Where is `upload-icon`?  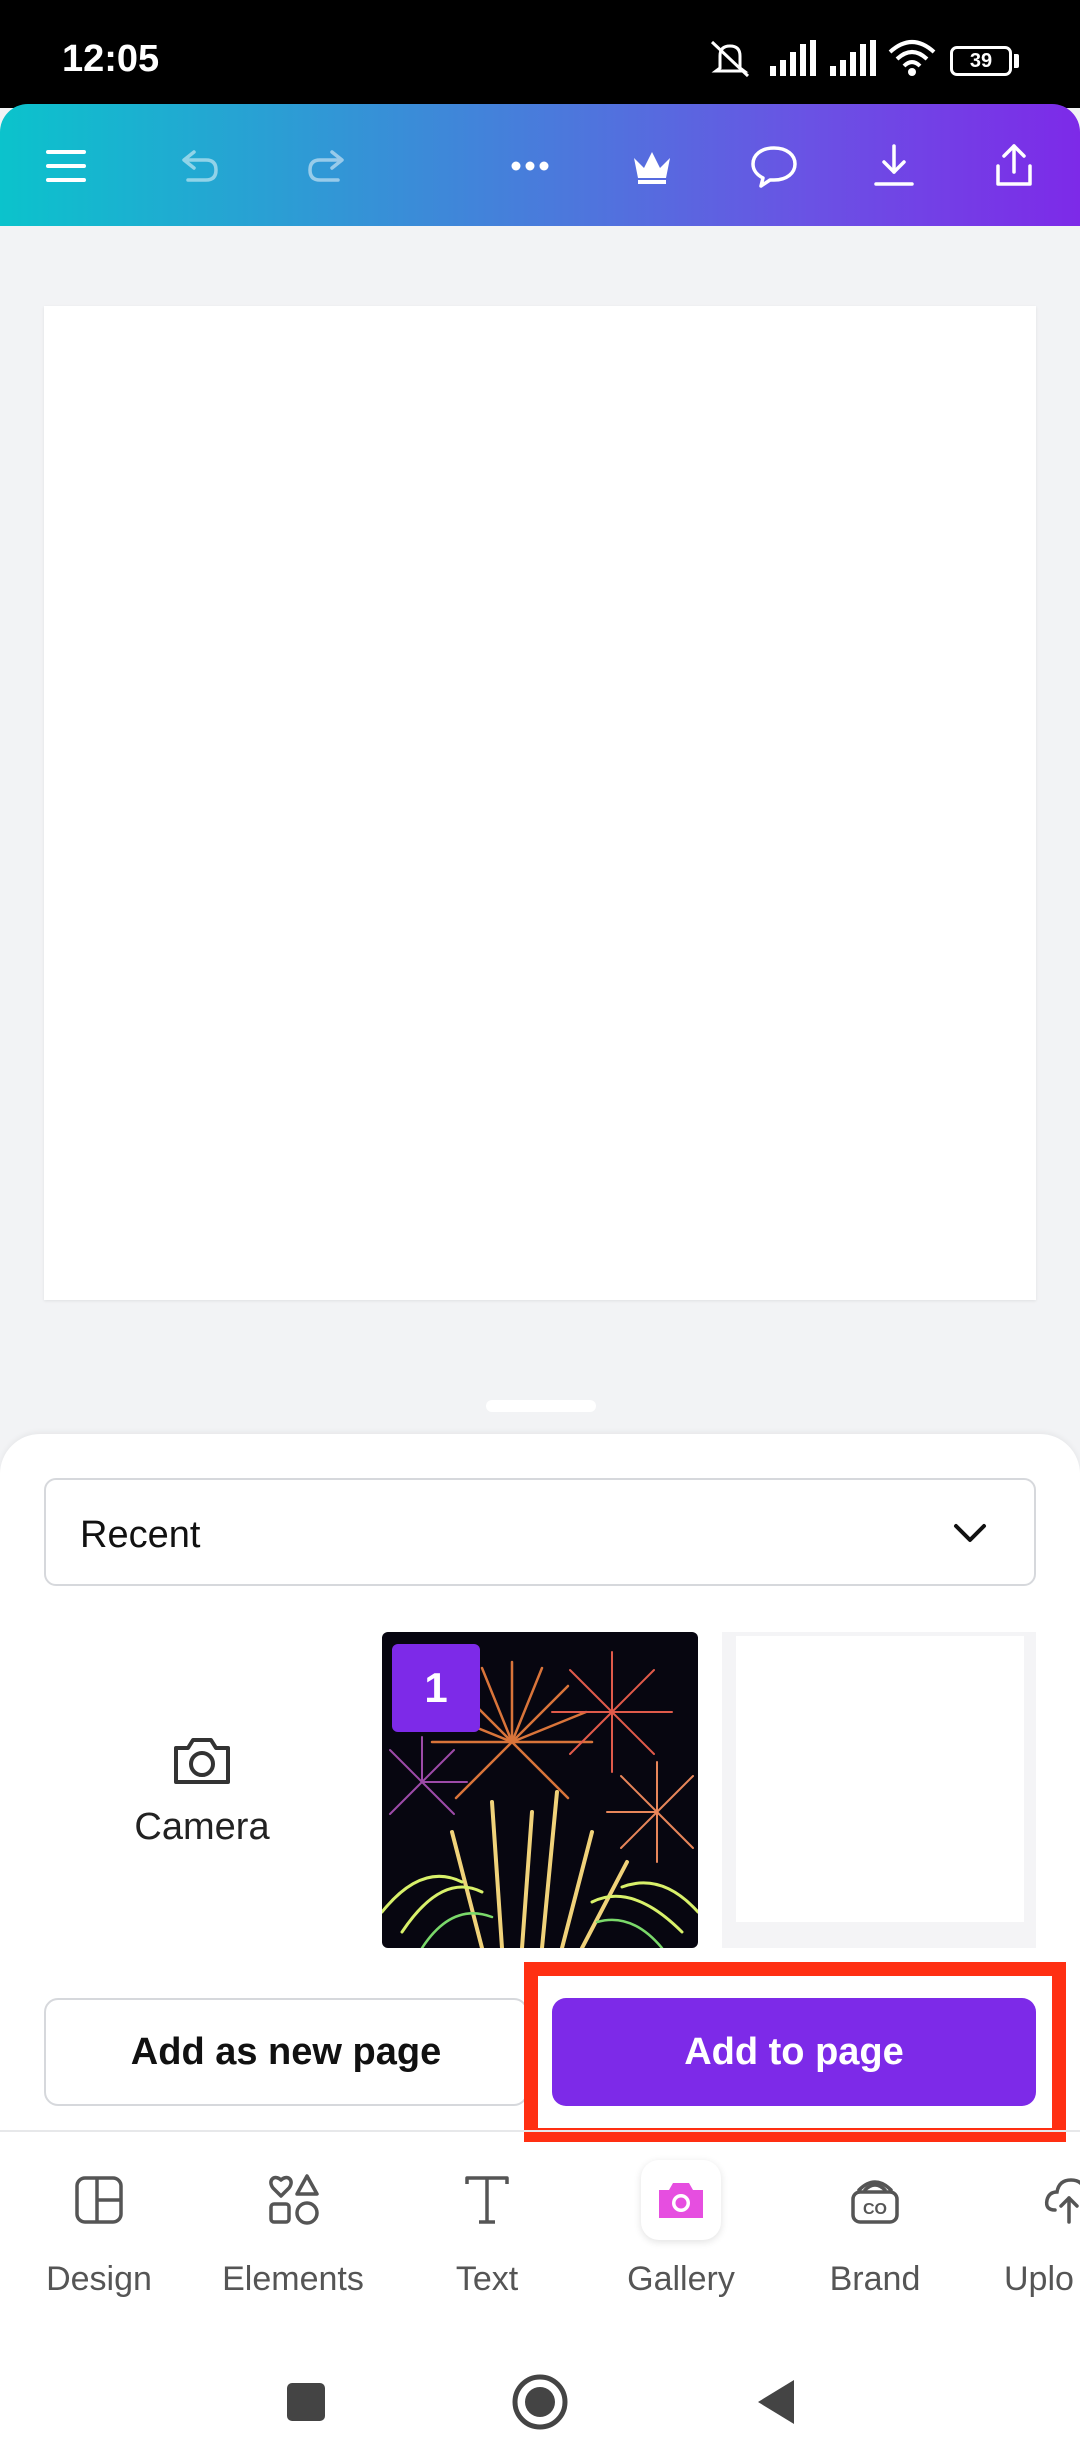 upload-icon is located at coordinates (1062, 2201).